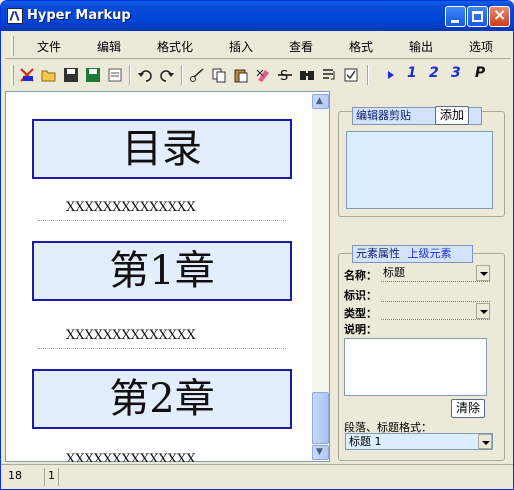 The width and height of the screenshot is (514, 490). I want to click on name-field: 标题, so click(435, 273).